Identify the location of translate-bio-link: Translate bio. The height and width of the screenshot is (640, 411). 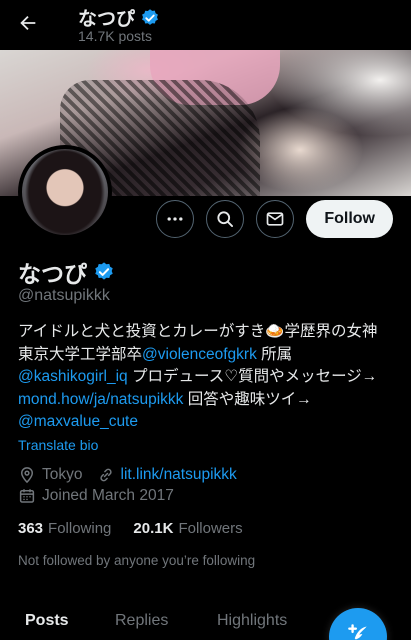
(58, 445).